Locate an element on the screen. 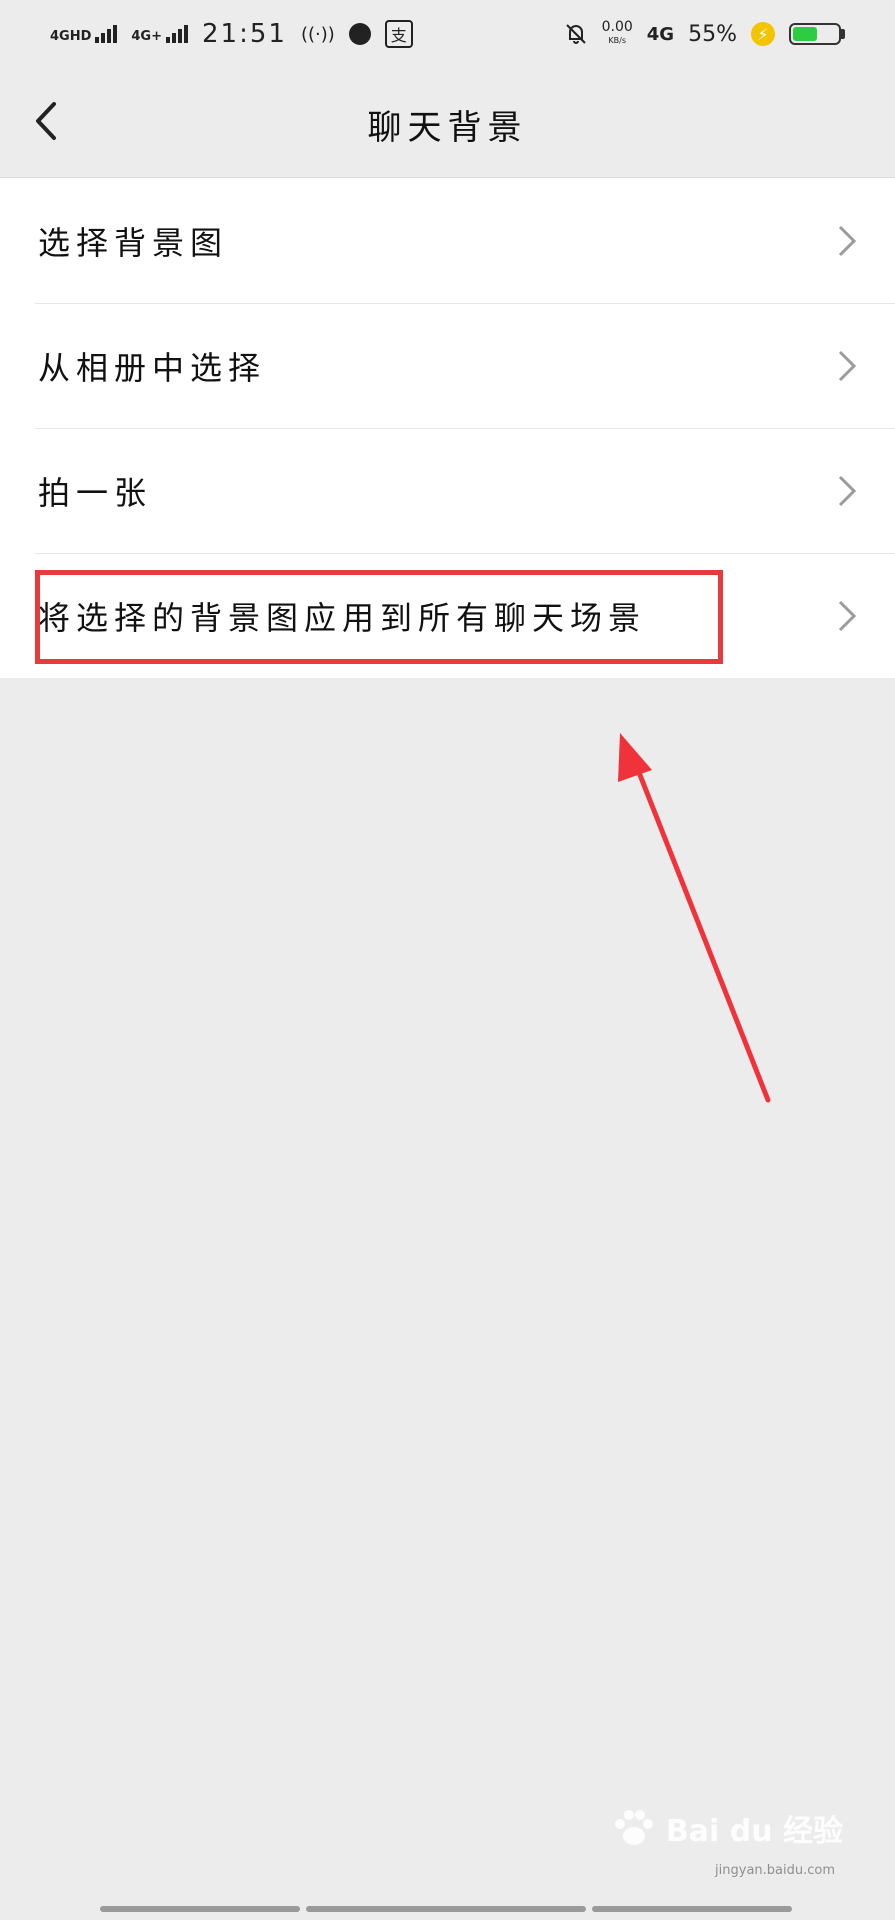 The height and width of the screenshot is (1920, 895). sim1-signal: 4GHD is located at coordinates (84, 34).